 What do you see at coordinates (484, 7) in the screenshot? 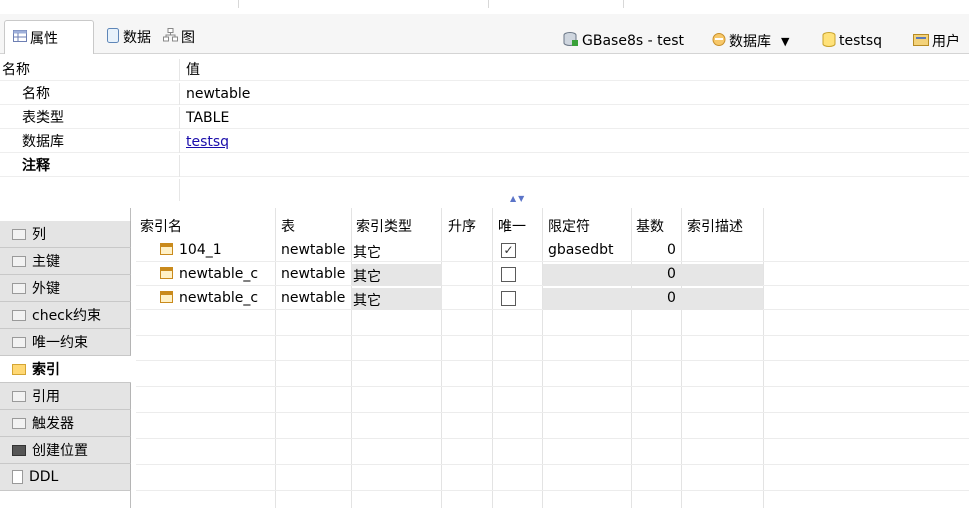
I see `top-strip` at bounding box center [484, 7].